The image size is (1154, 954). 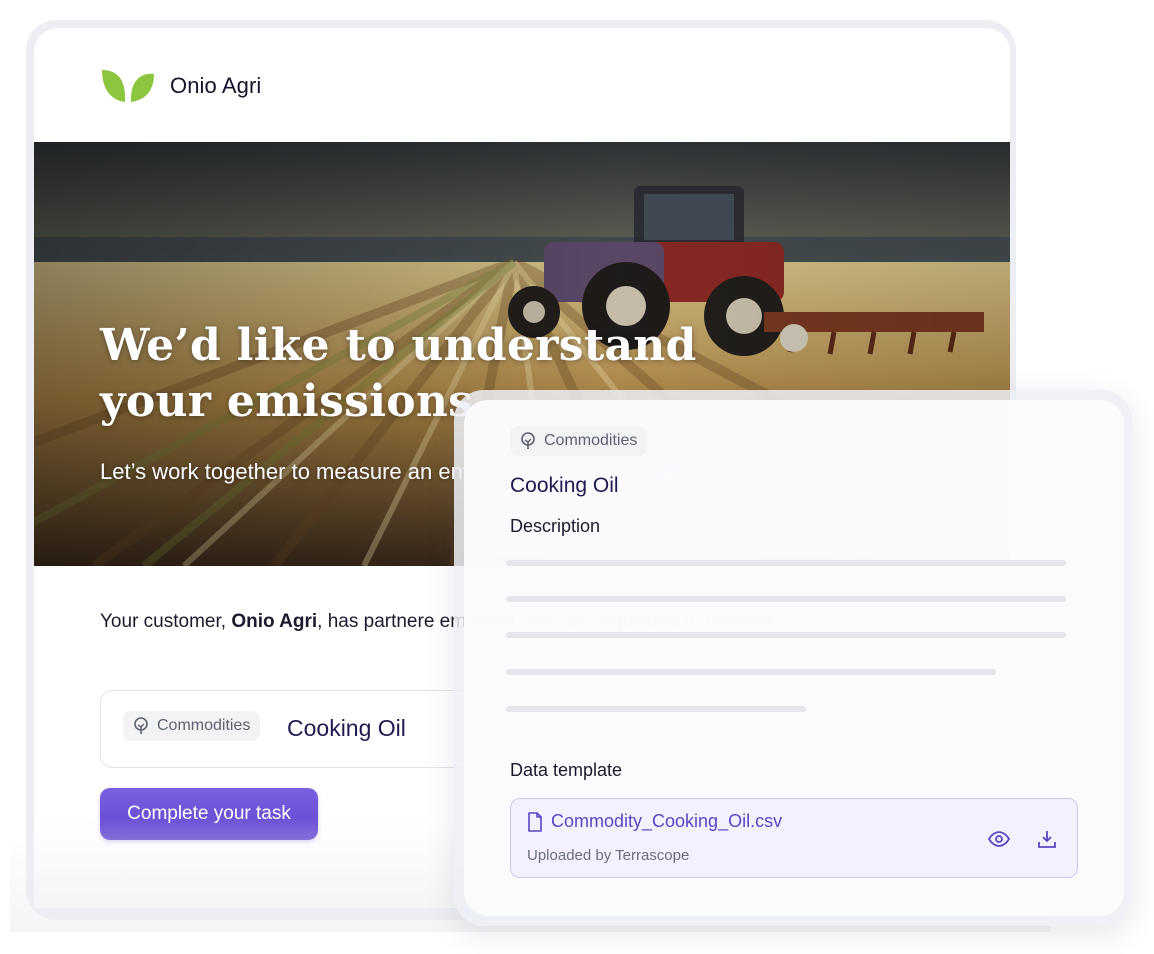 I want to click on panel-title: Cooking Oil, so click(x=564, y=485).